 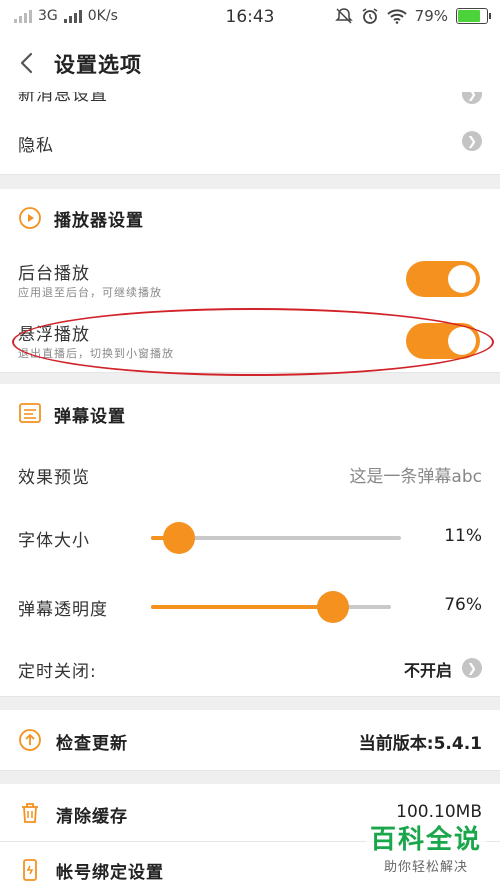 What do you see at coordinates (250, 473) in the screenshot?
I see `row-effect-preview: 效果预览 这是一条弹幕abc` at bounding box center [250, 473].